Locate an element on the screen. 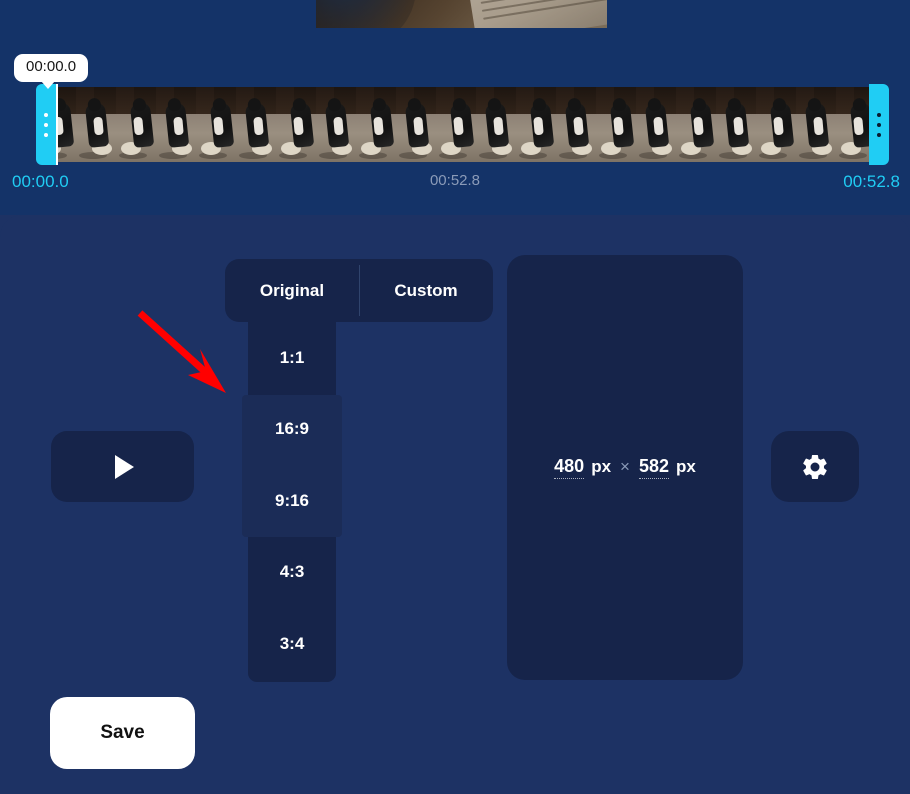 Image resolution: width=910 pixels, height=794 pixels. tab-original: Original is located at coordinates (292, 290).